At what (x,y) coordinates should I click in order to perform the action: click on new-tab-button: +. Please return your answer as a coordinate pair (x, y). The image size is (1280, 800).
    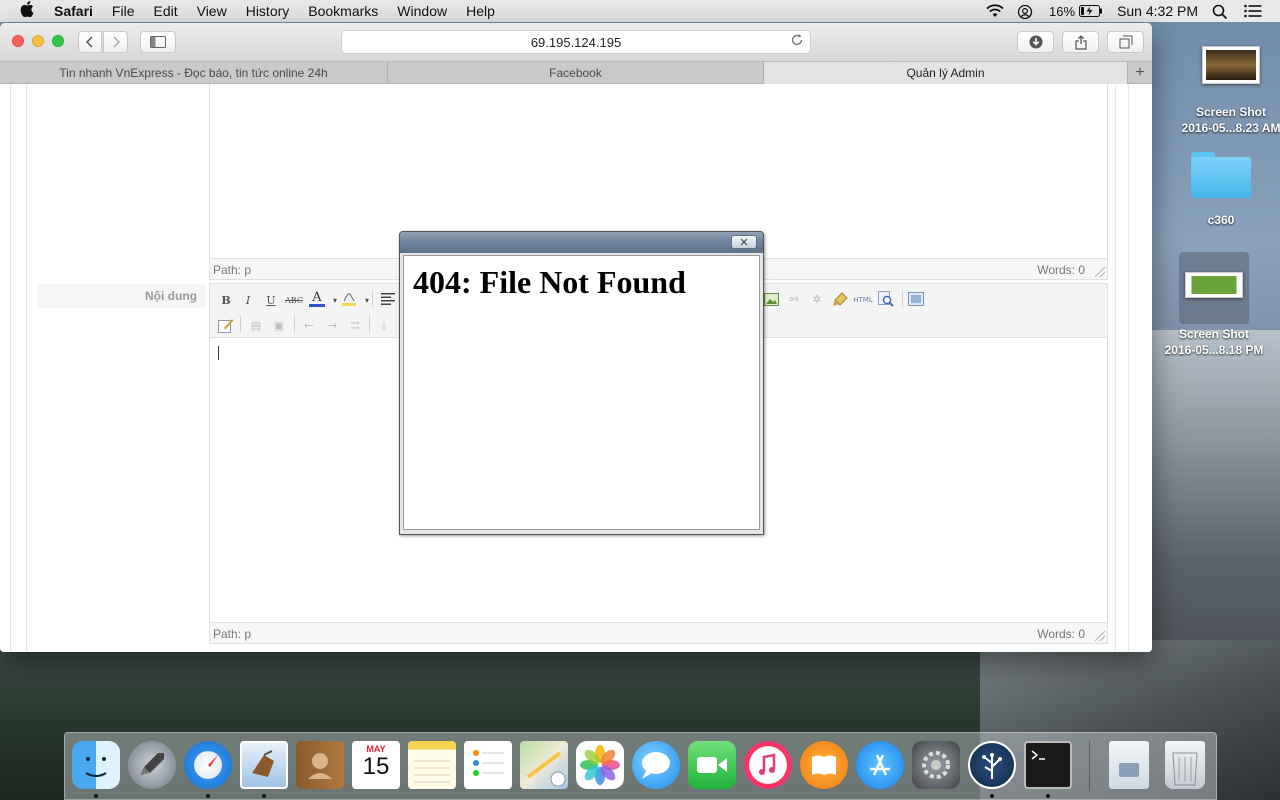
    Looking at the image, I should click on (1140, 72).